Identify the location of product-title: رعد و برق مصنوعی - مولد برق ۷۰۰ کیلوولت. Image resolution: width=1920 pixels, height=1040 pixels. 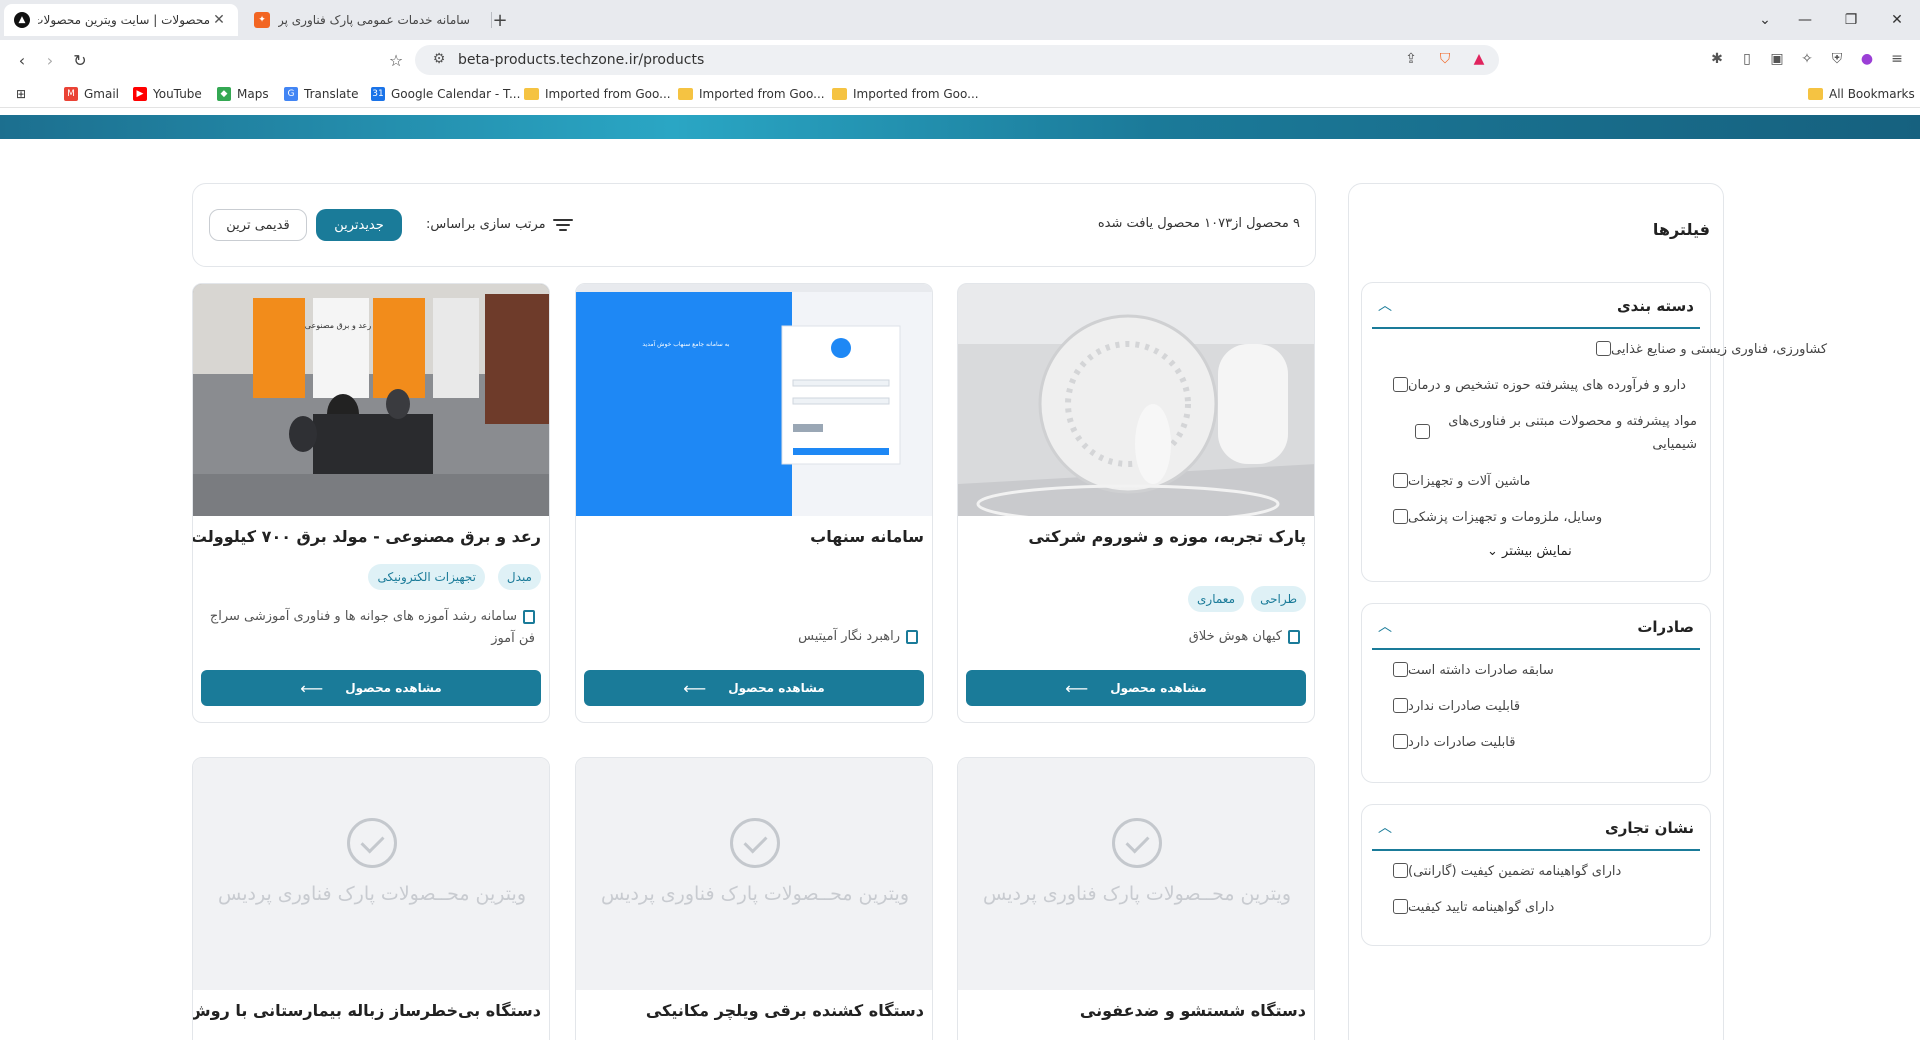
(367, 536).